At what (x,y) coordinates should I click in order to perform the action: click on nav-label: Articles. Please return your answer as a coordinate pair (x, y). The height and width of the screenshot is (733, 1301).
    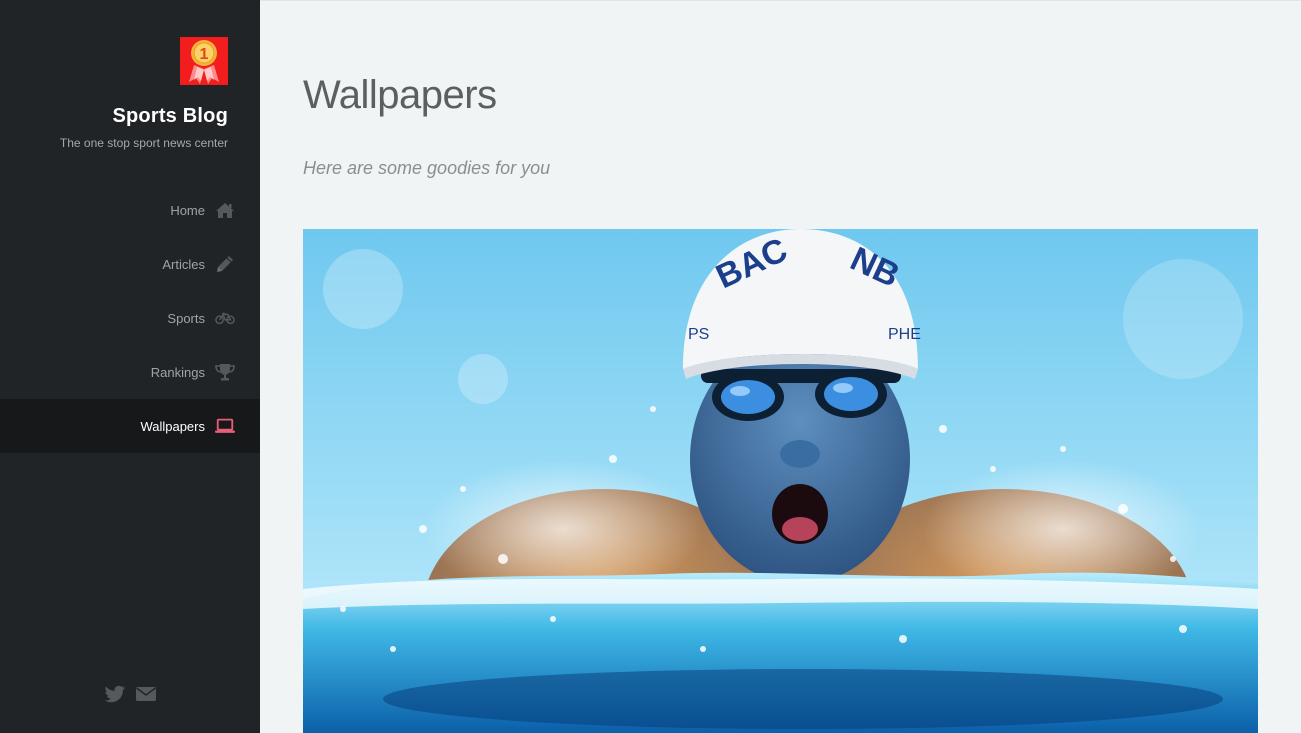
    Looking at the image, I should click on (183, 264).